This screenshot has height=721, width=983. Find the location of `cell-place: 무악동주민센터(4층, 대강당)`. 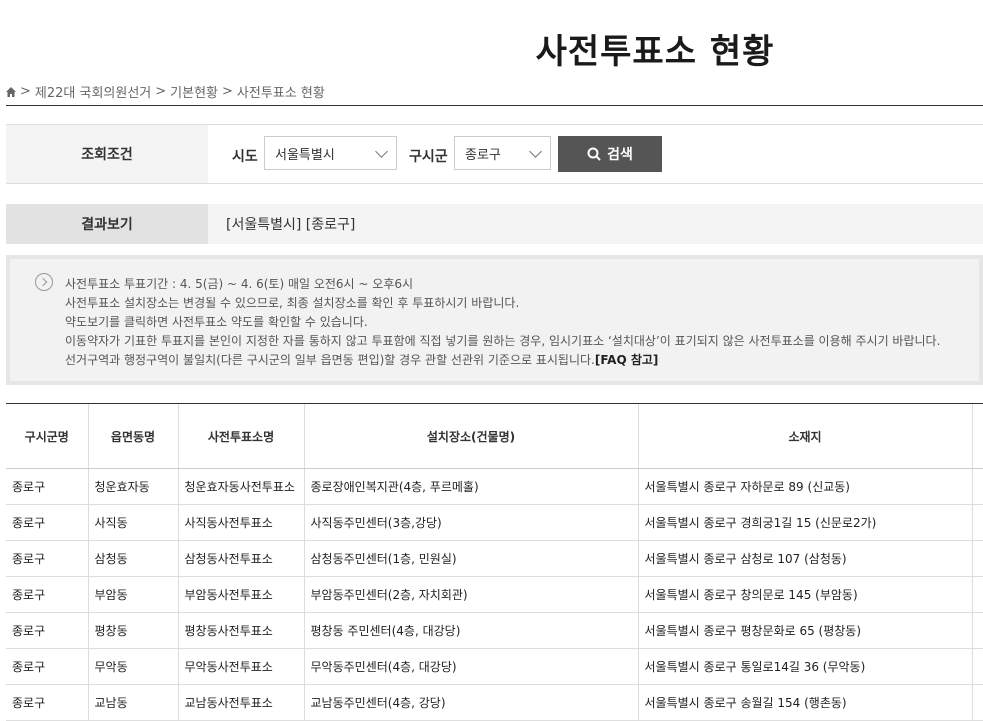

cell-place: 무악동주민센터(4층, 대강당) is located at coordinates (471, 666).